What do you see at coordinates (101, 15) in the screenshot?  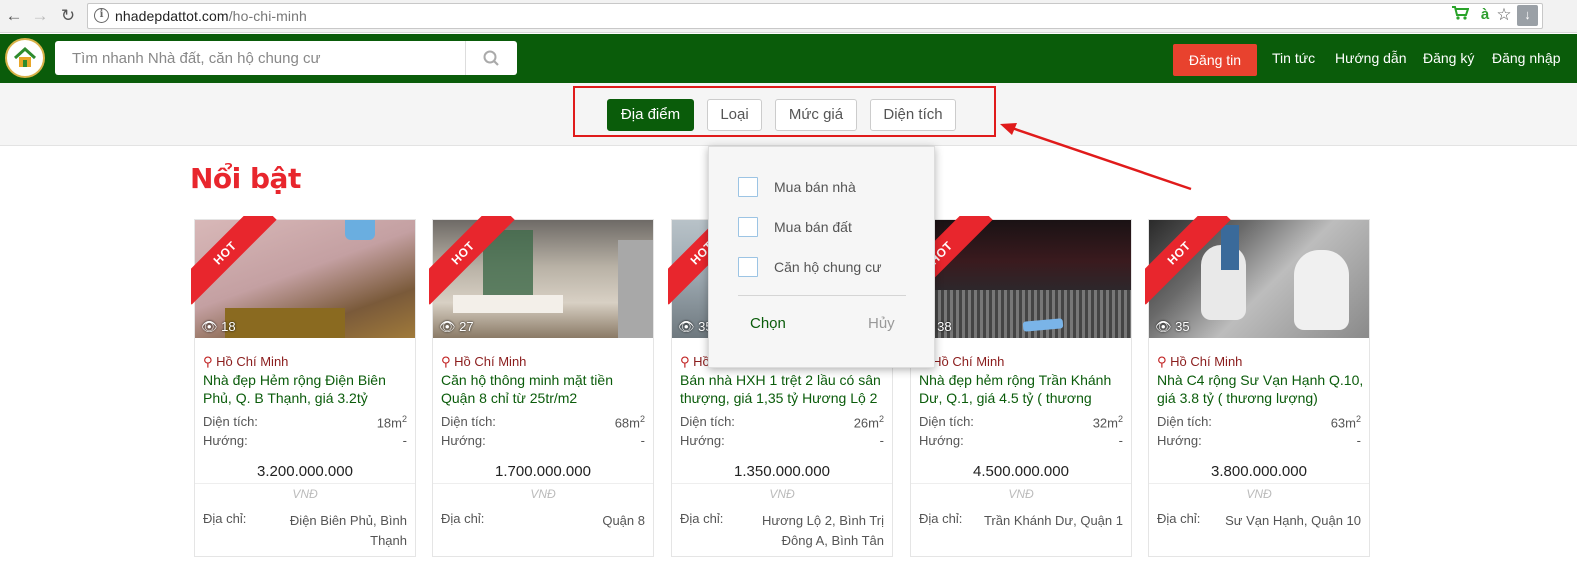 I see `info-icon: i` at bounding box center [101, 15].